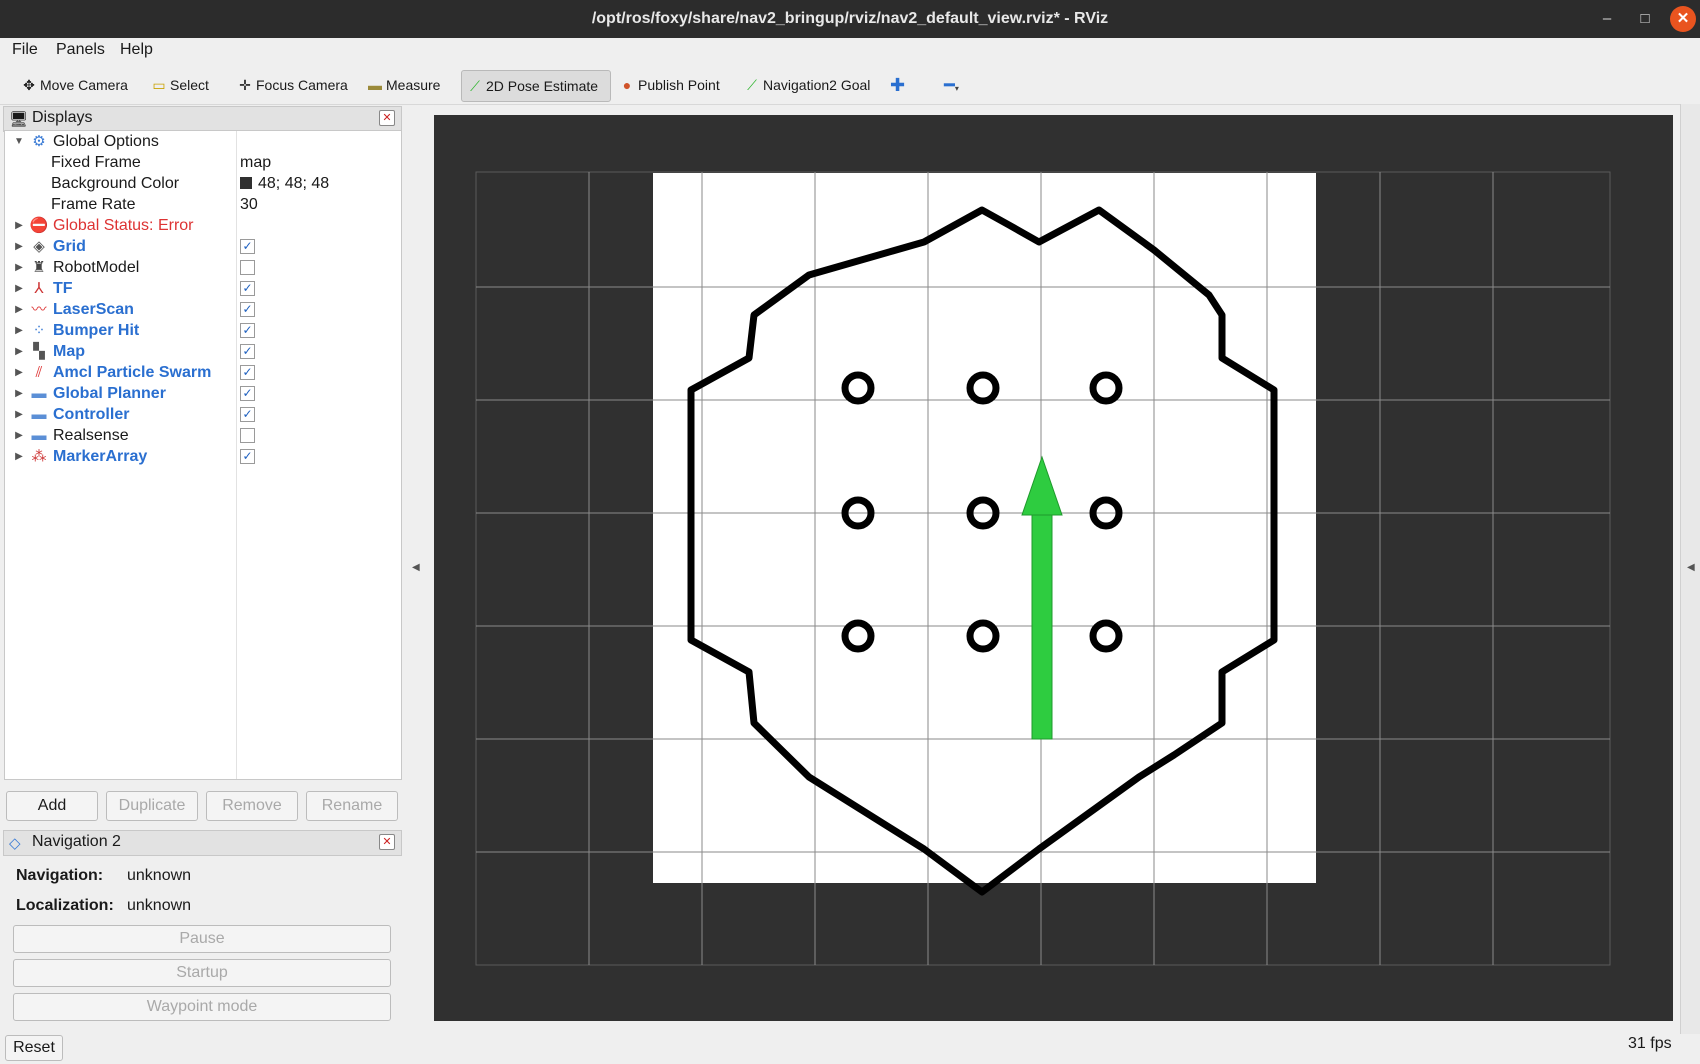 The image size is (1700, 1064). I want to click on tree-row-laserscan: ▶ 〰 LaserScan ✓, so click(203, 309).